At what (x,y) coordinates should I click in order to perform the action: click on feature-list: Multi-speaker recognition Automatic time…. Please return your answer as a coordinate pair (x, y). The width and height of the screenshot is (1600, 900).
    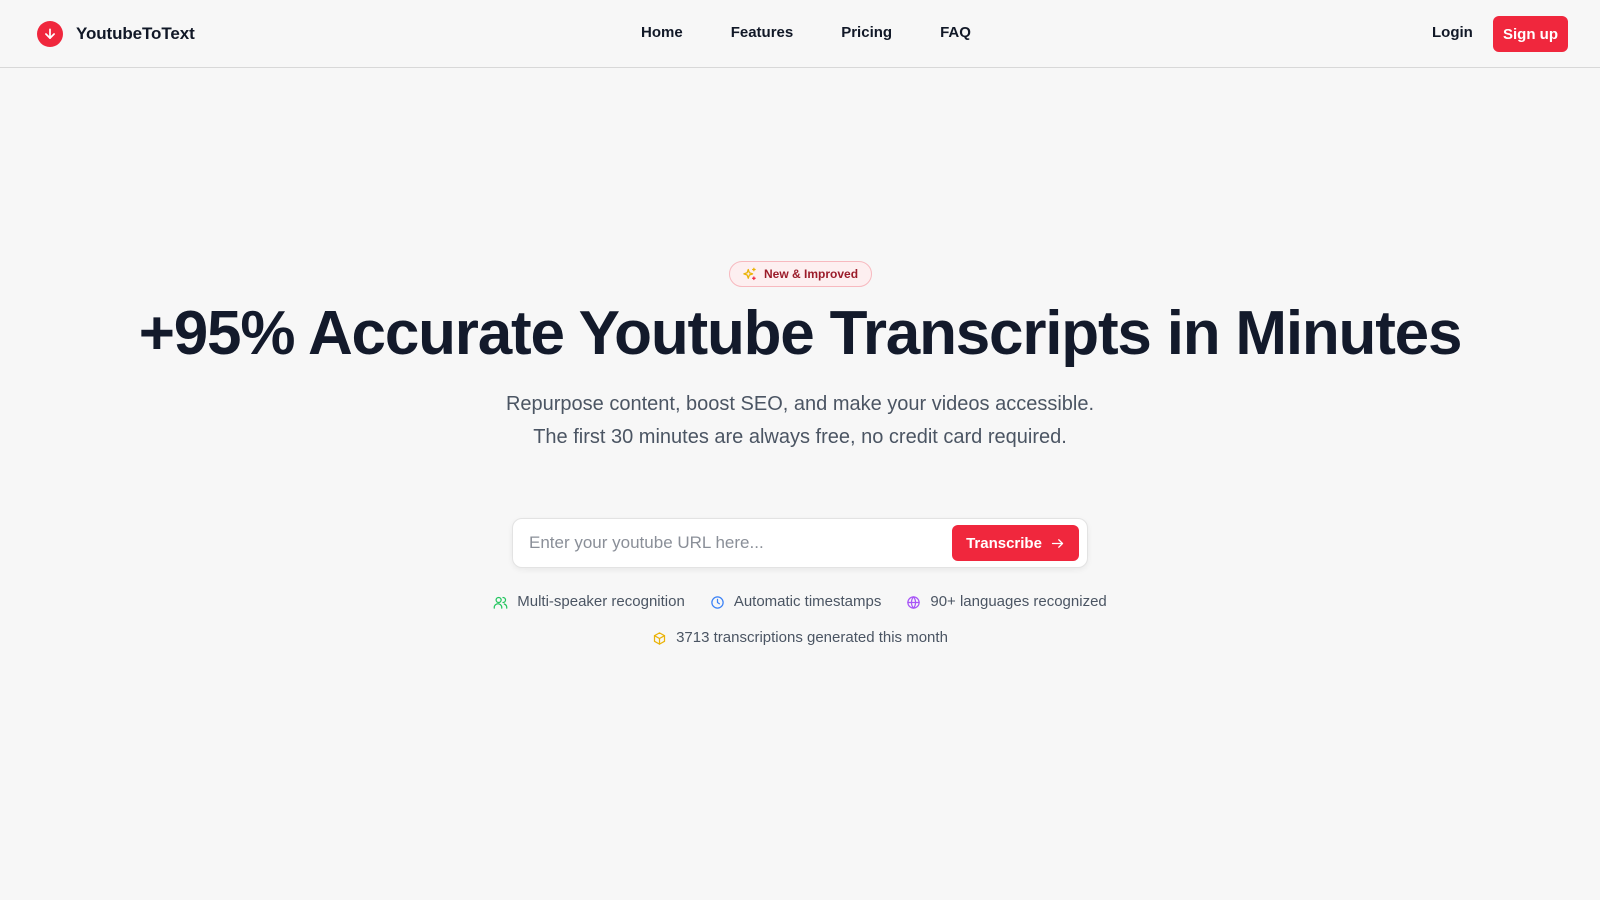
    Looking at the image, I should click on (800, 602).